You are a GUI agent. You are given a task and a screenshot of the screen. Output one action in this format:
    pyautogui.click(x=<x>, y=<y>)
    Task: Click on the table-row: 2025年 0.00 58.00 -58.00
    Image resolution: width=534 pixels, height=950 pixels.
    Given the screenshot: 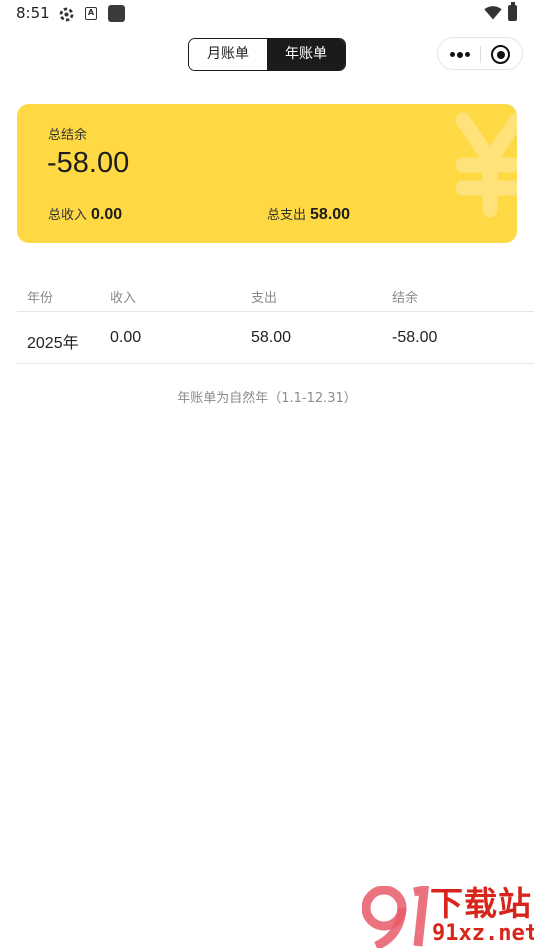 What is the action you would take?
    pyautogui.click(x=275, y=338)
    